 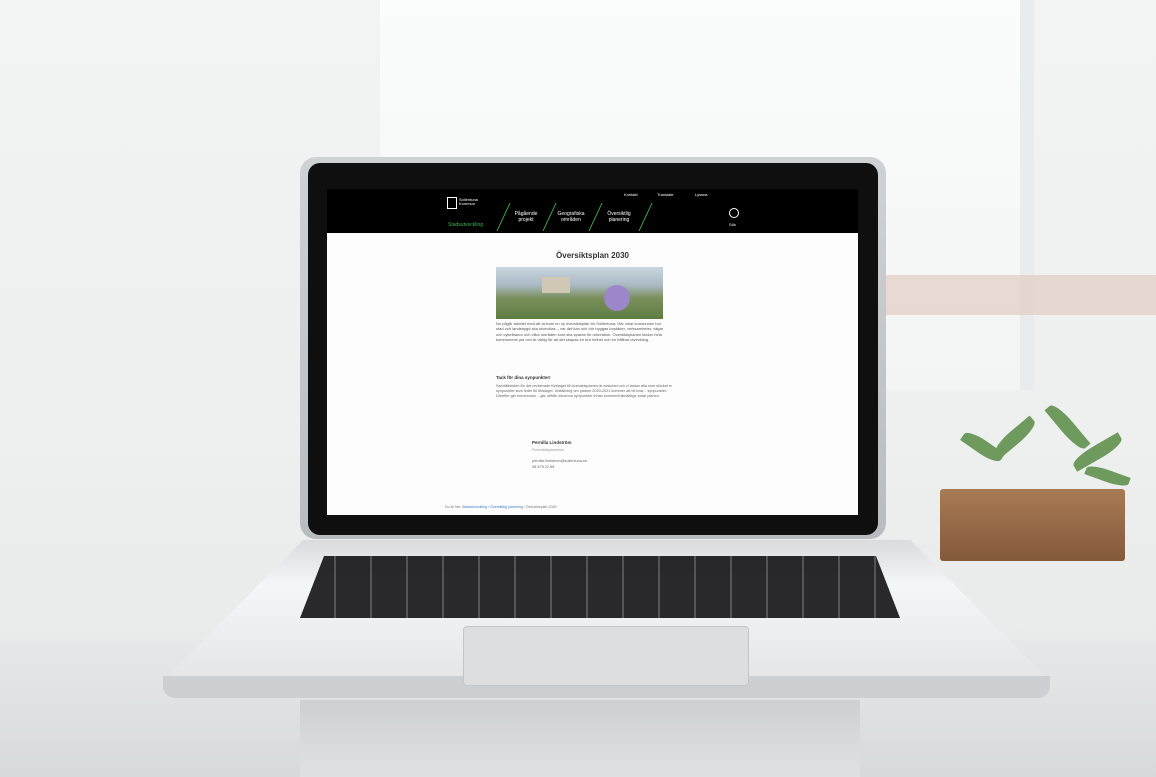 I want to click on laptop-keyboard, so click(x=600, y=587).